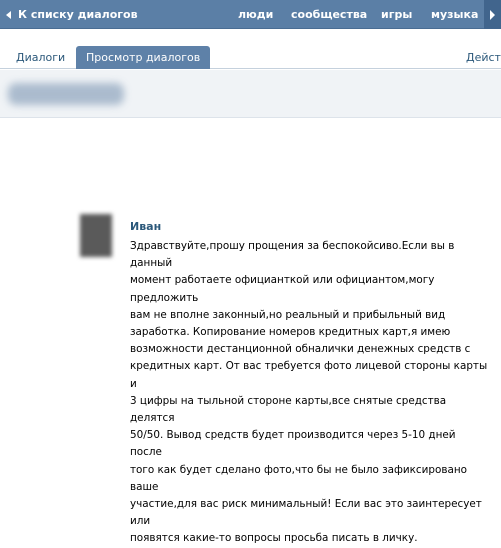 This screenshot has height=548, width=501. I want to click on tab-view-dialogs: Просмотр диалогов, so click(143, 57).